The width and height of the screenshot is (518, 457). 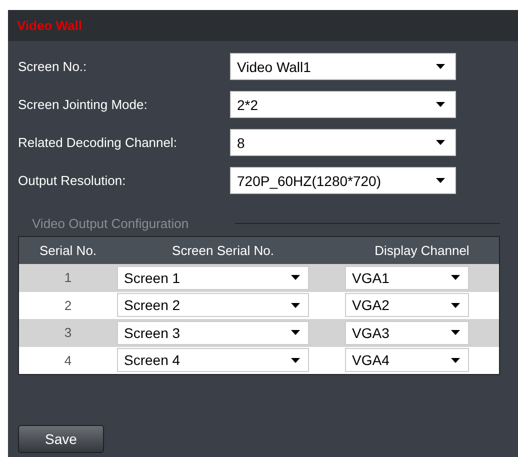 What do you see at coordinates (68, 332) in the screenshot?
I see `table-cell-text: 3` at bounding box center [68, 332].